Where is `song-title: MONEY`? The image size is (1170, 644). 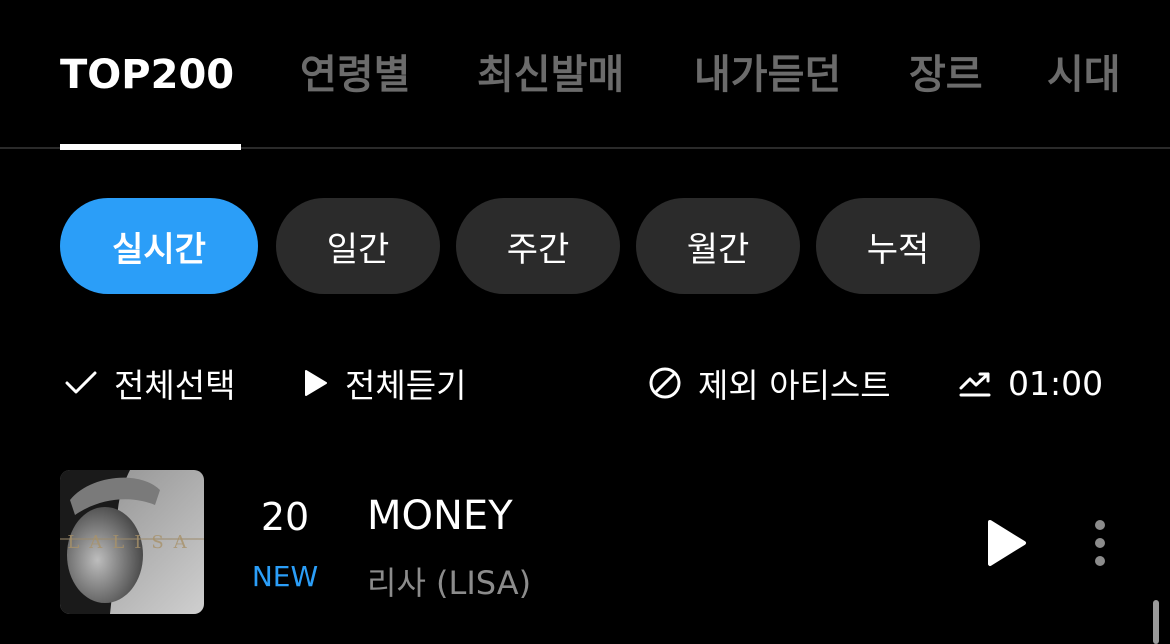 song-title: MONEY is located at coordinates (440, 516).